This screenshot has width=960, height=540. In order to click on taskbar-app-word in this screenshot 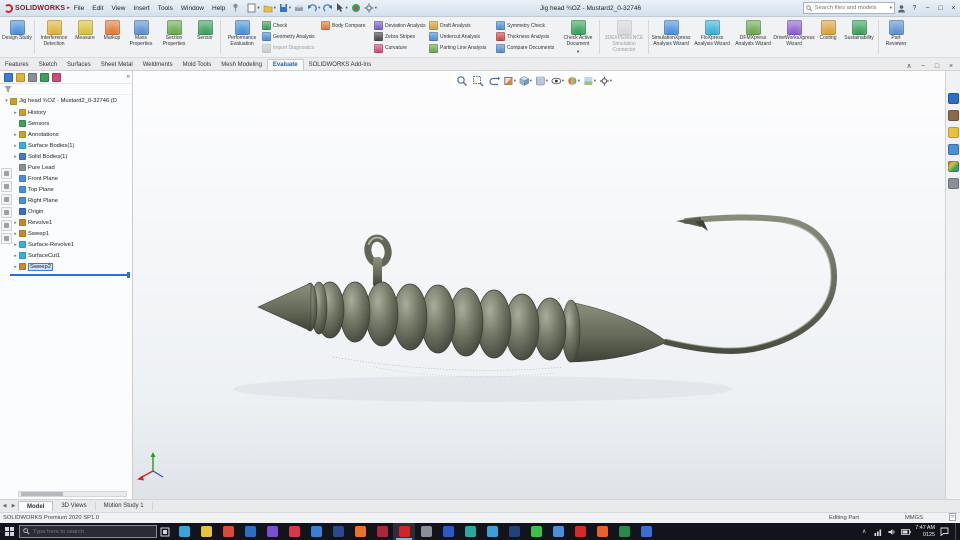, I will do `click(448, 531)`.